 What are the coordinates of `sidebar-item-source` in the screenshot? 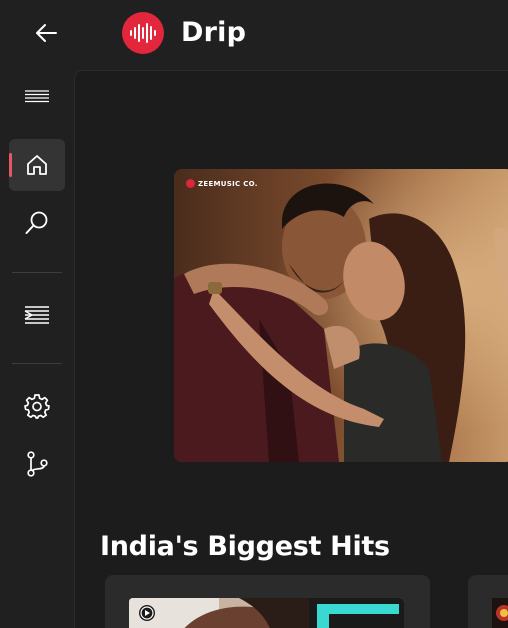 It's located at (37, 464).